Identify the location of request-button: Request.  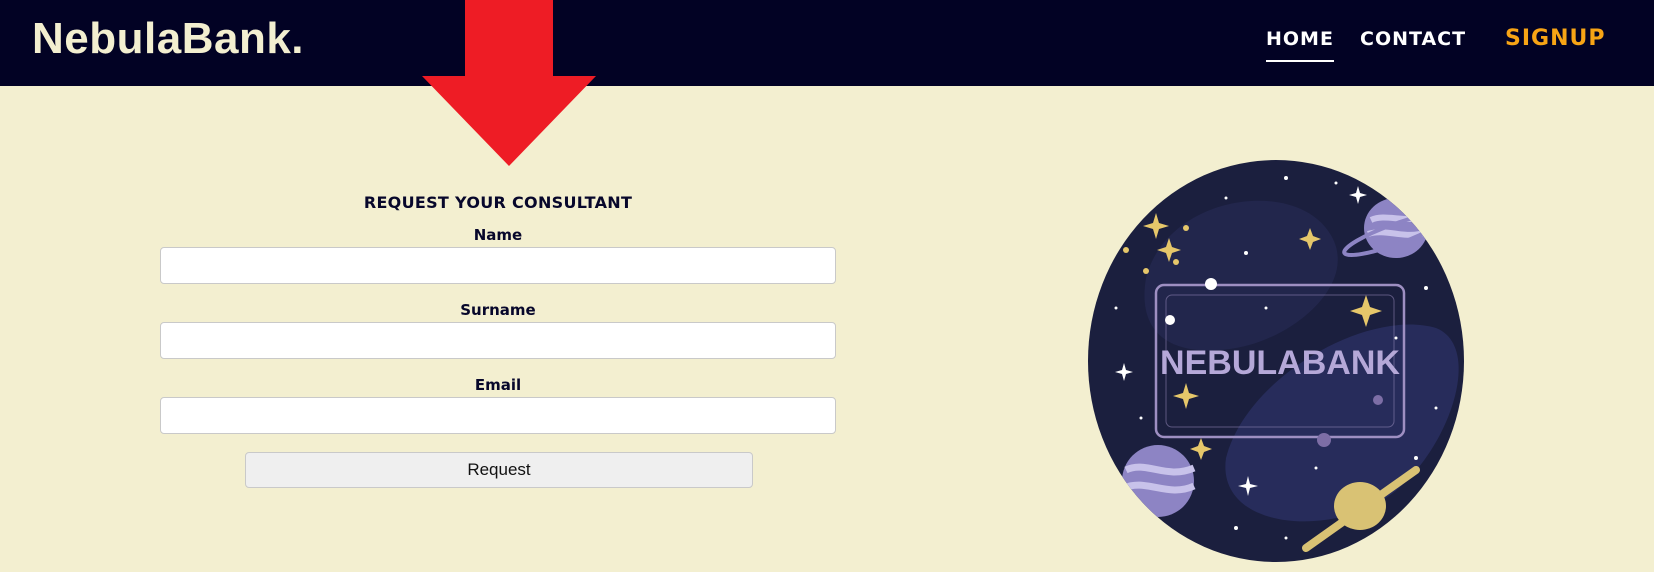
(499, 470).